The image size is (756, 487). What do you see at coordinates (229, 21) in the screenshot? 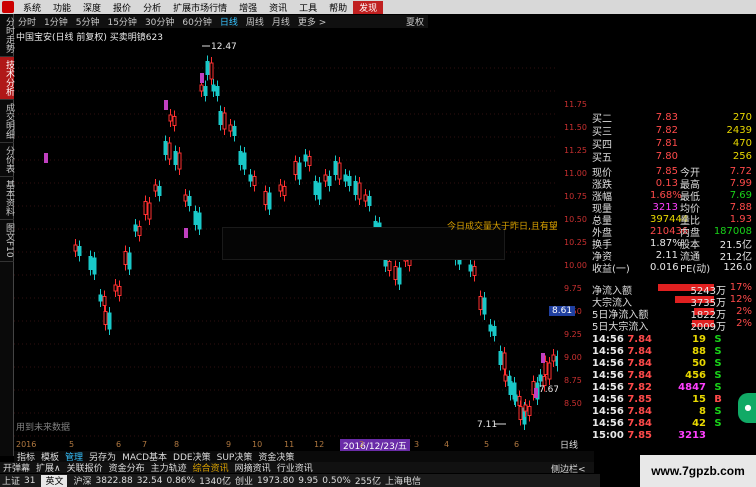
I see `period-tab-6: 日线` at bounding box center [229, 21].